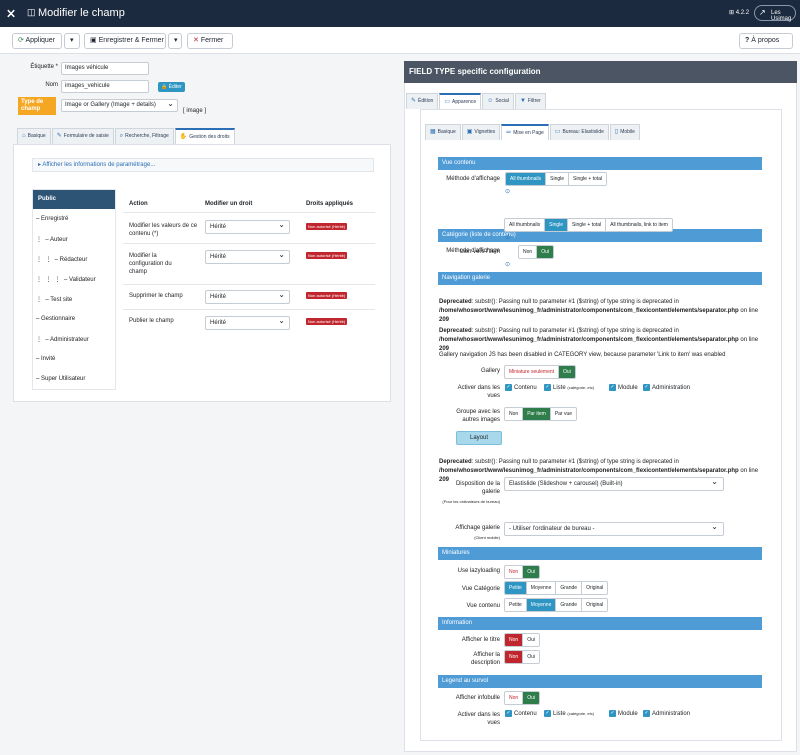  I want to click on affichage-select: - Utiliser l'ordinateur de bureau -, so click(614, 528).